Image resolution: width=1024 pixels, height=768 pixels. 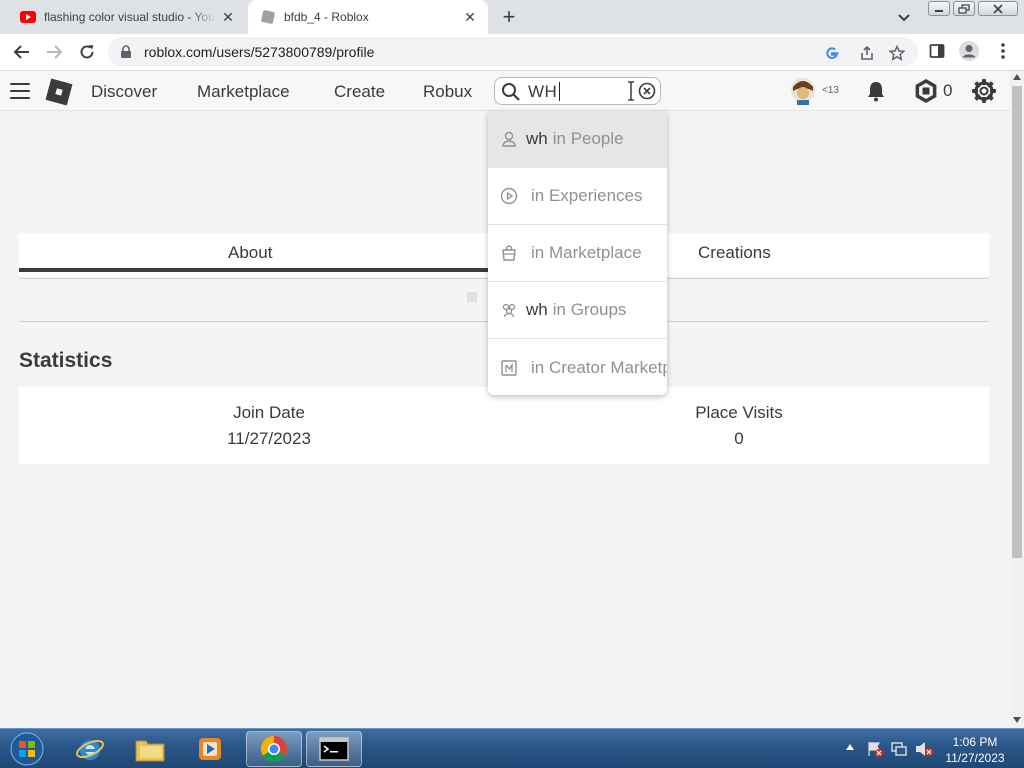 I want to click on roblox-header: Discover Marketplace Create Robux WH, so click(x=505, y=91).